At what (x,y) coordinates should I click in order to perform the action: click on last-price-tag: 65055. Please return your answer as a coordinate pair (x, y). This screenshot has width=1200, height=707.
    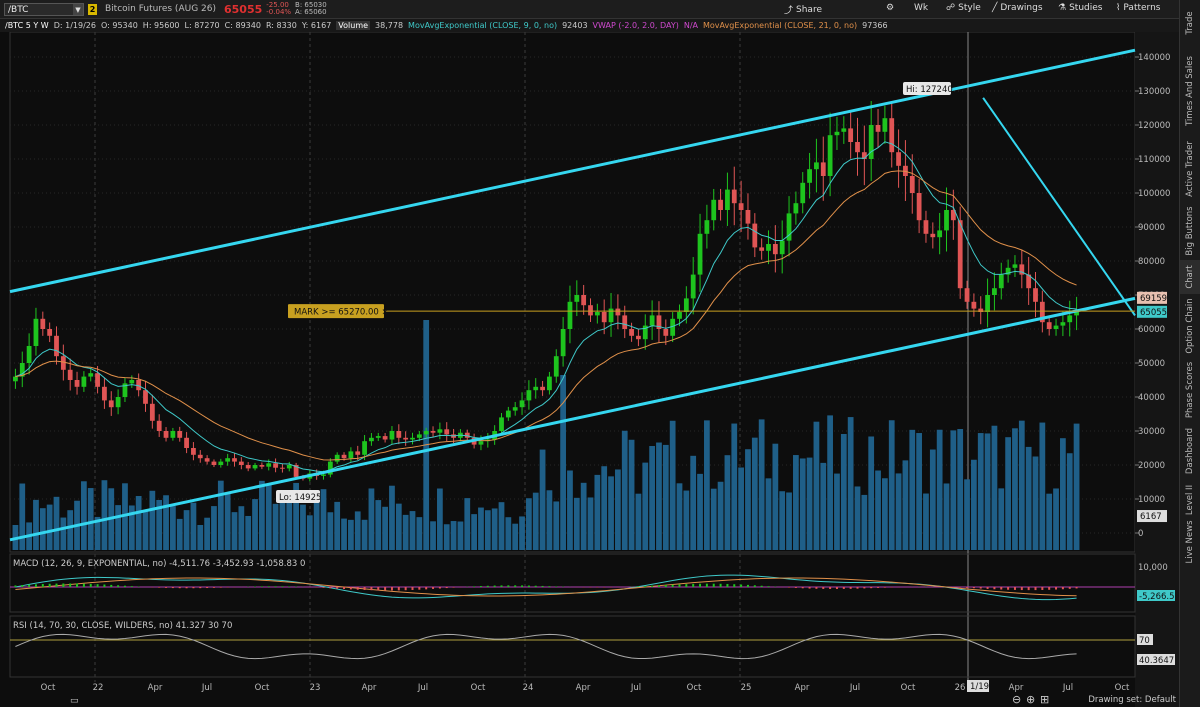
    Looking at the image, I should click on (1153, 313).